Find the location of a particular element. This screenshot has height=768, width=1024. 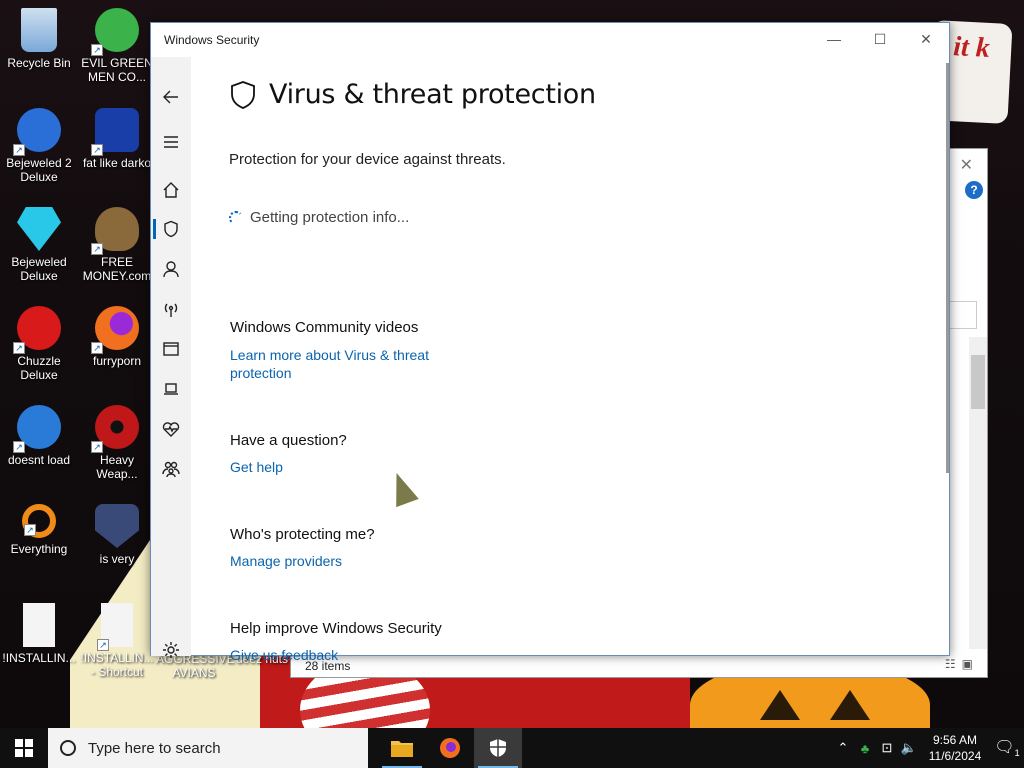

time: 9:56 AM is located at coordinates (955, 740).